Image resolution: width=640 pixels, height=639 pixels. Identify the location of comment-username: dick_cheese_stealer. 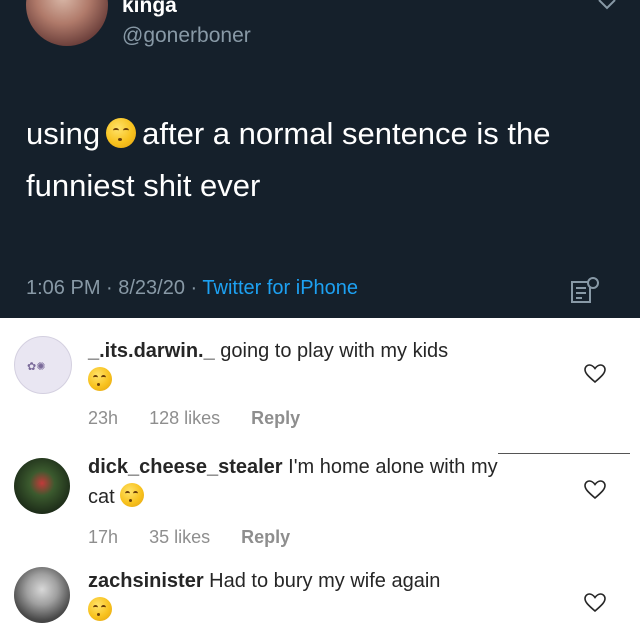
(185, 467).